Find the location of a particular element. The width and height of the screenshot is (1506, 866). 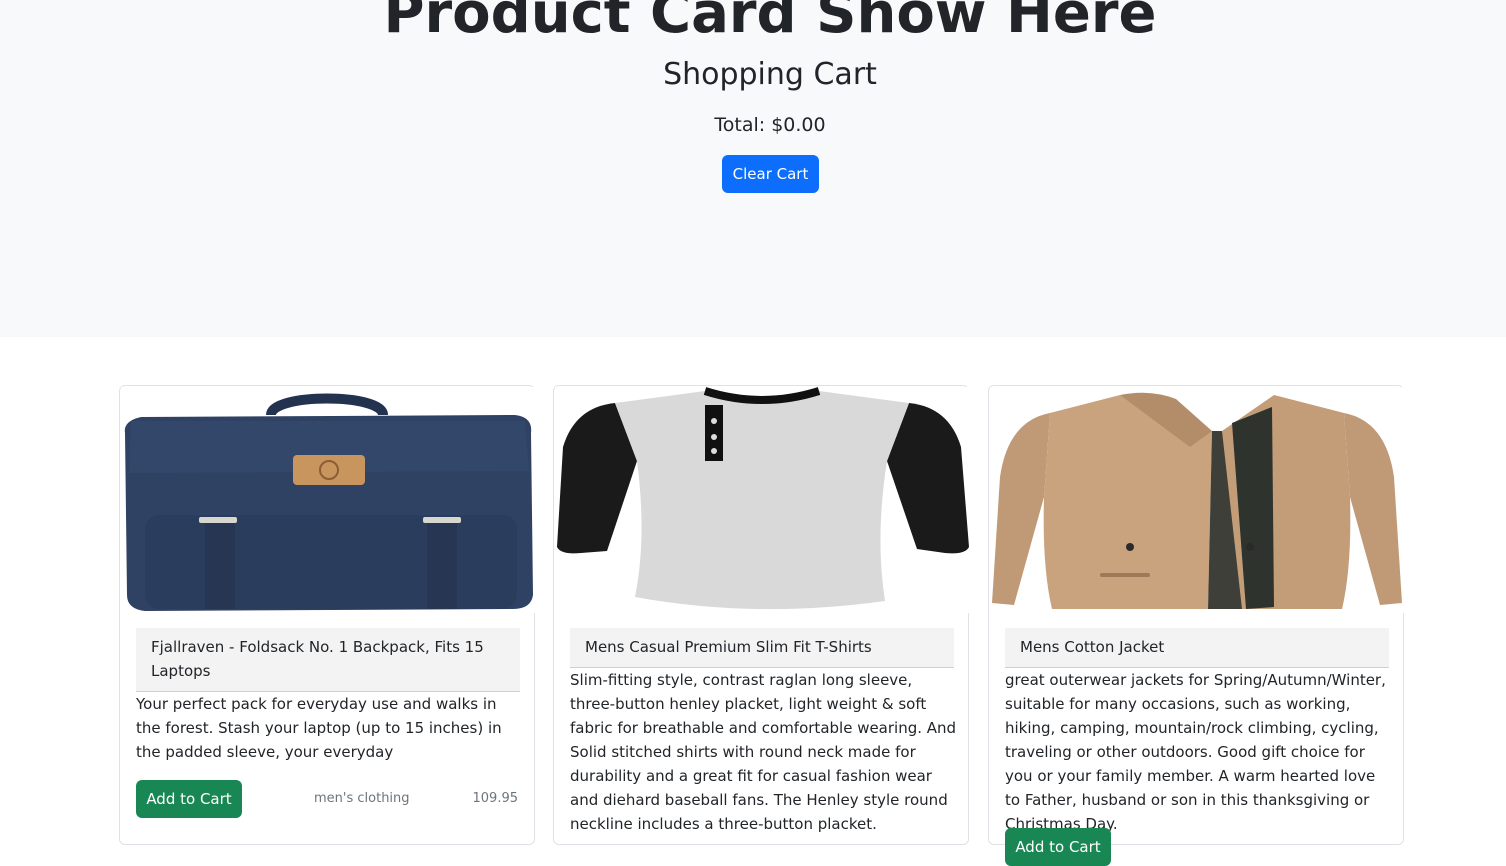

product-category: men's clothing is located at coordinates (362, 798).